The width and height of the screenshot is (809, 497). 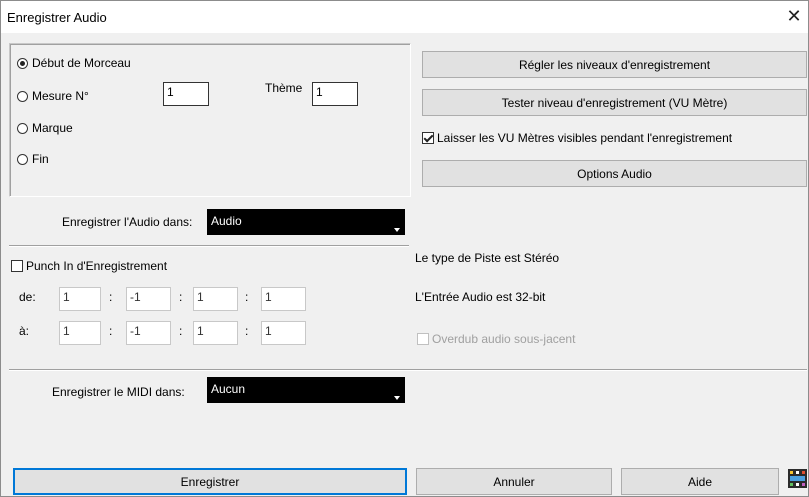 I want to click on audio-target-value: Audio, so click(x=226, y=221).